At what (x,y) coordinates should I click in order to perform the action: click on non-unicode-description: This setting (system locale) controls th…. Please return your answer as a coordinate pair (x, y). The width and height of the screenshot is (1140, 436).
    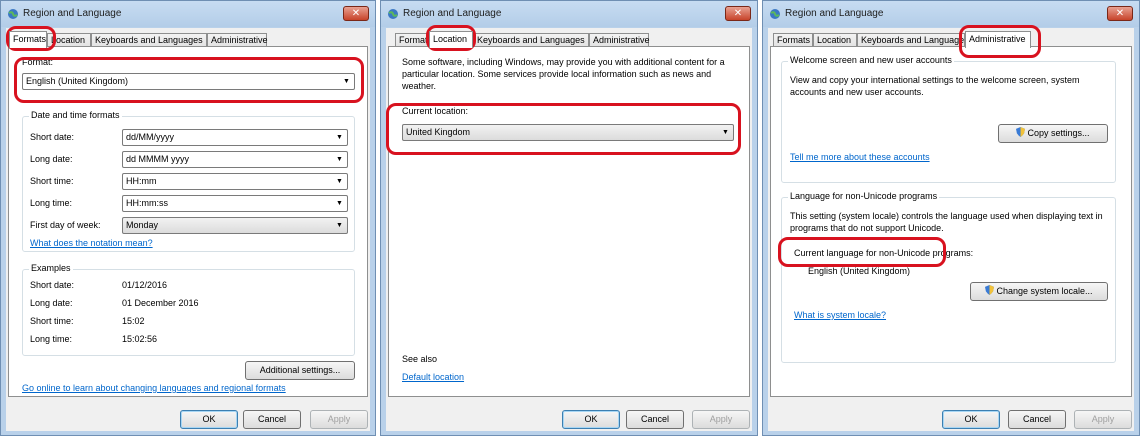
    Looking at the image, I should click on (946, 222).